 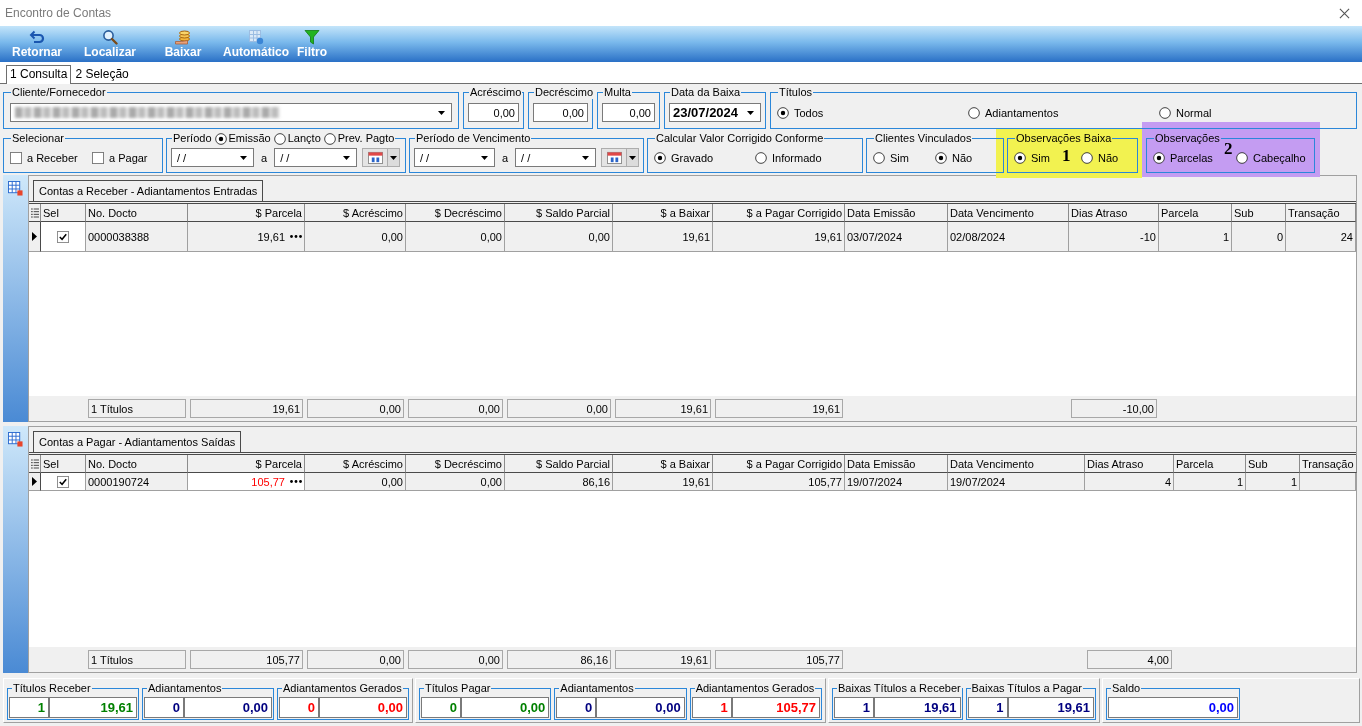 I want to click on table-cell: 105,77, so click(x=246, y=482).